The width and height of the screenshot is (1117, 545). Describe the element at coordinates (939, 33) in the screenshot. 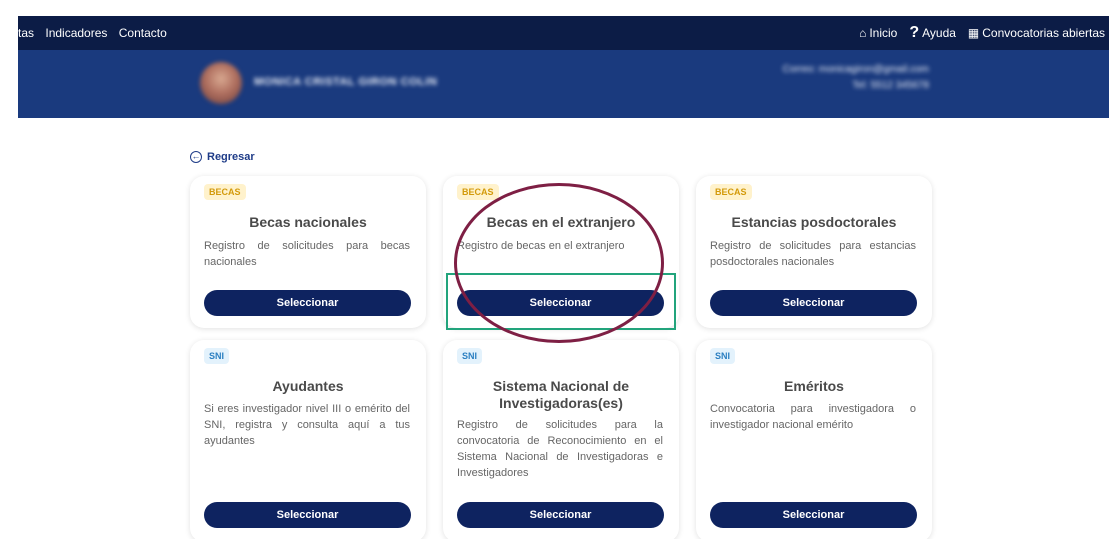

I see `nav-label: Ayuda` at that location.